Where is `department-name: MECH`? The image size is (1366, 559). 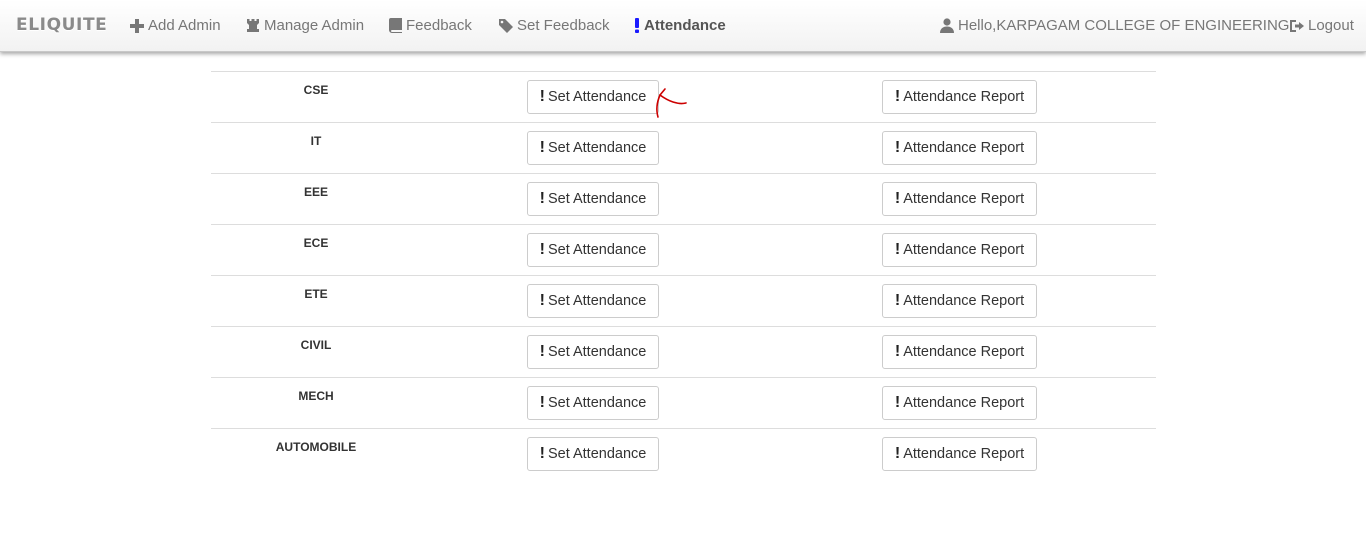
department-name: MECH is located at coordinates (316, 396).